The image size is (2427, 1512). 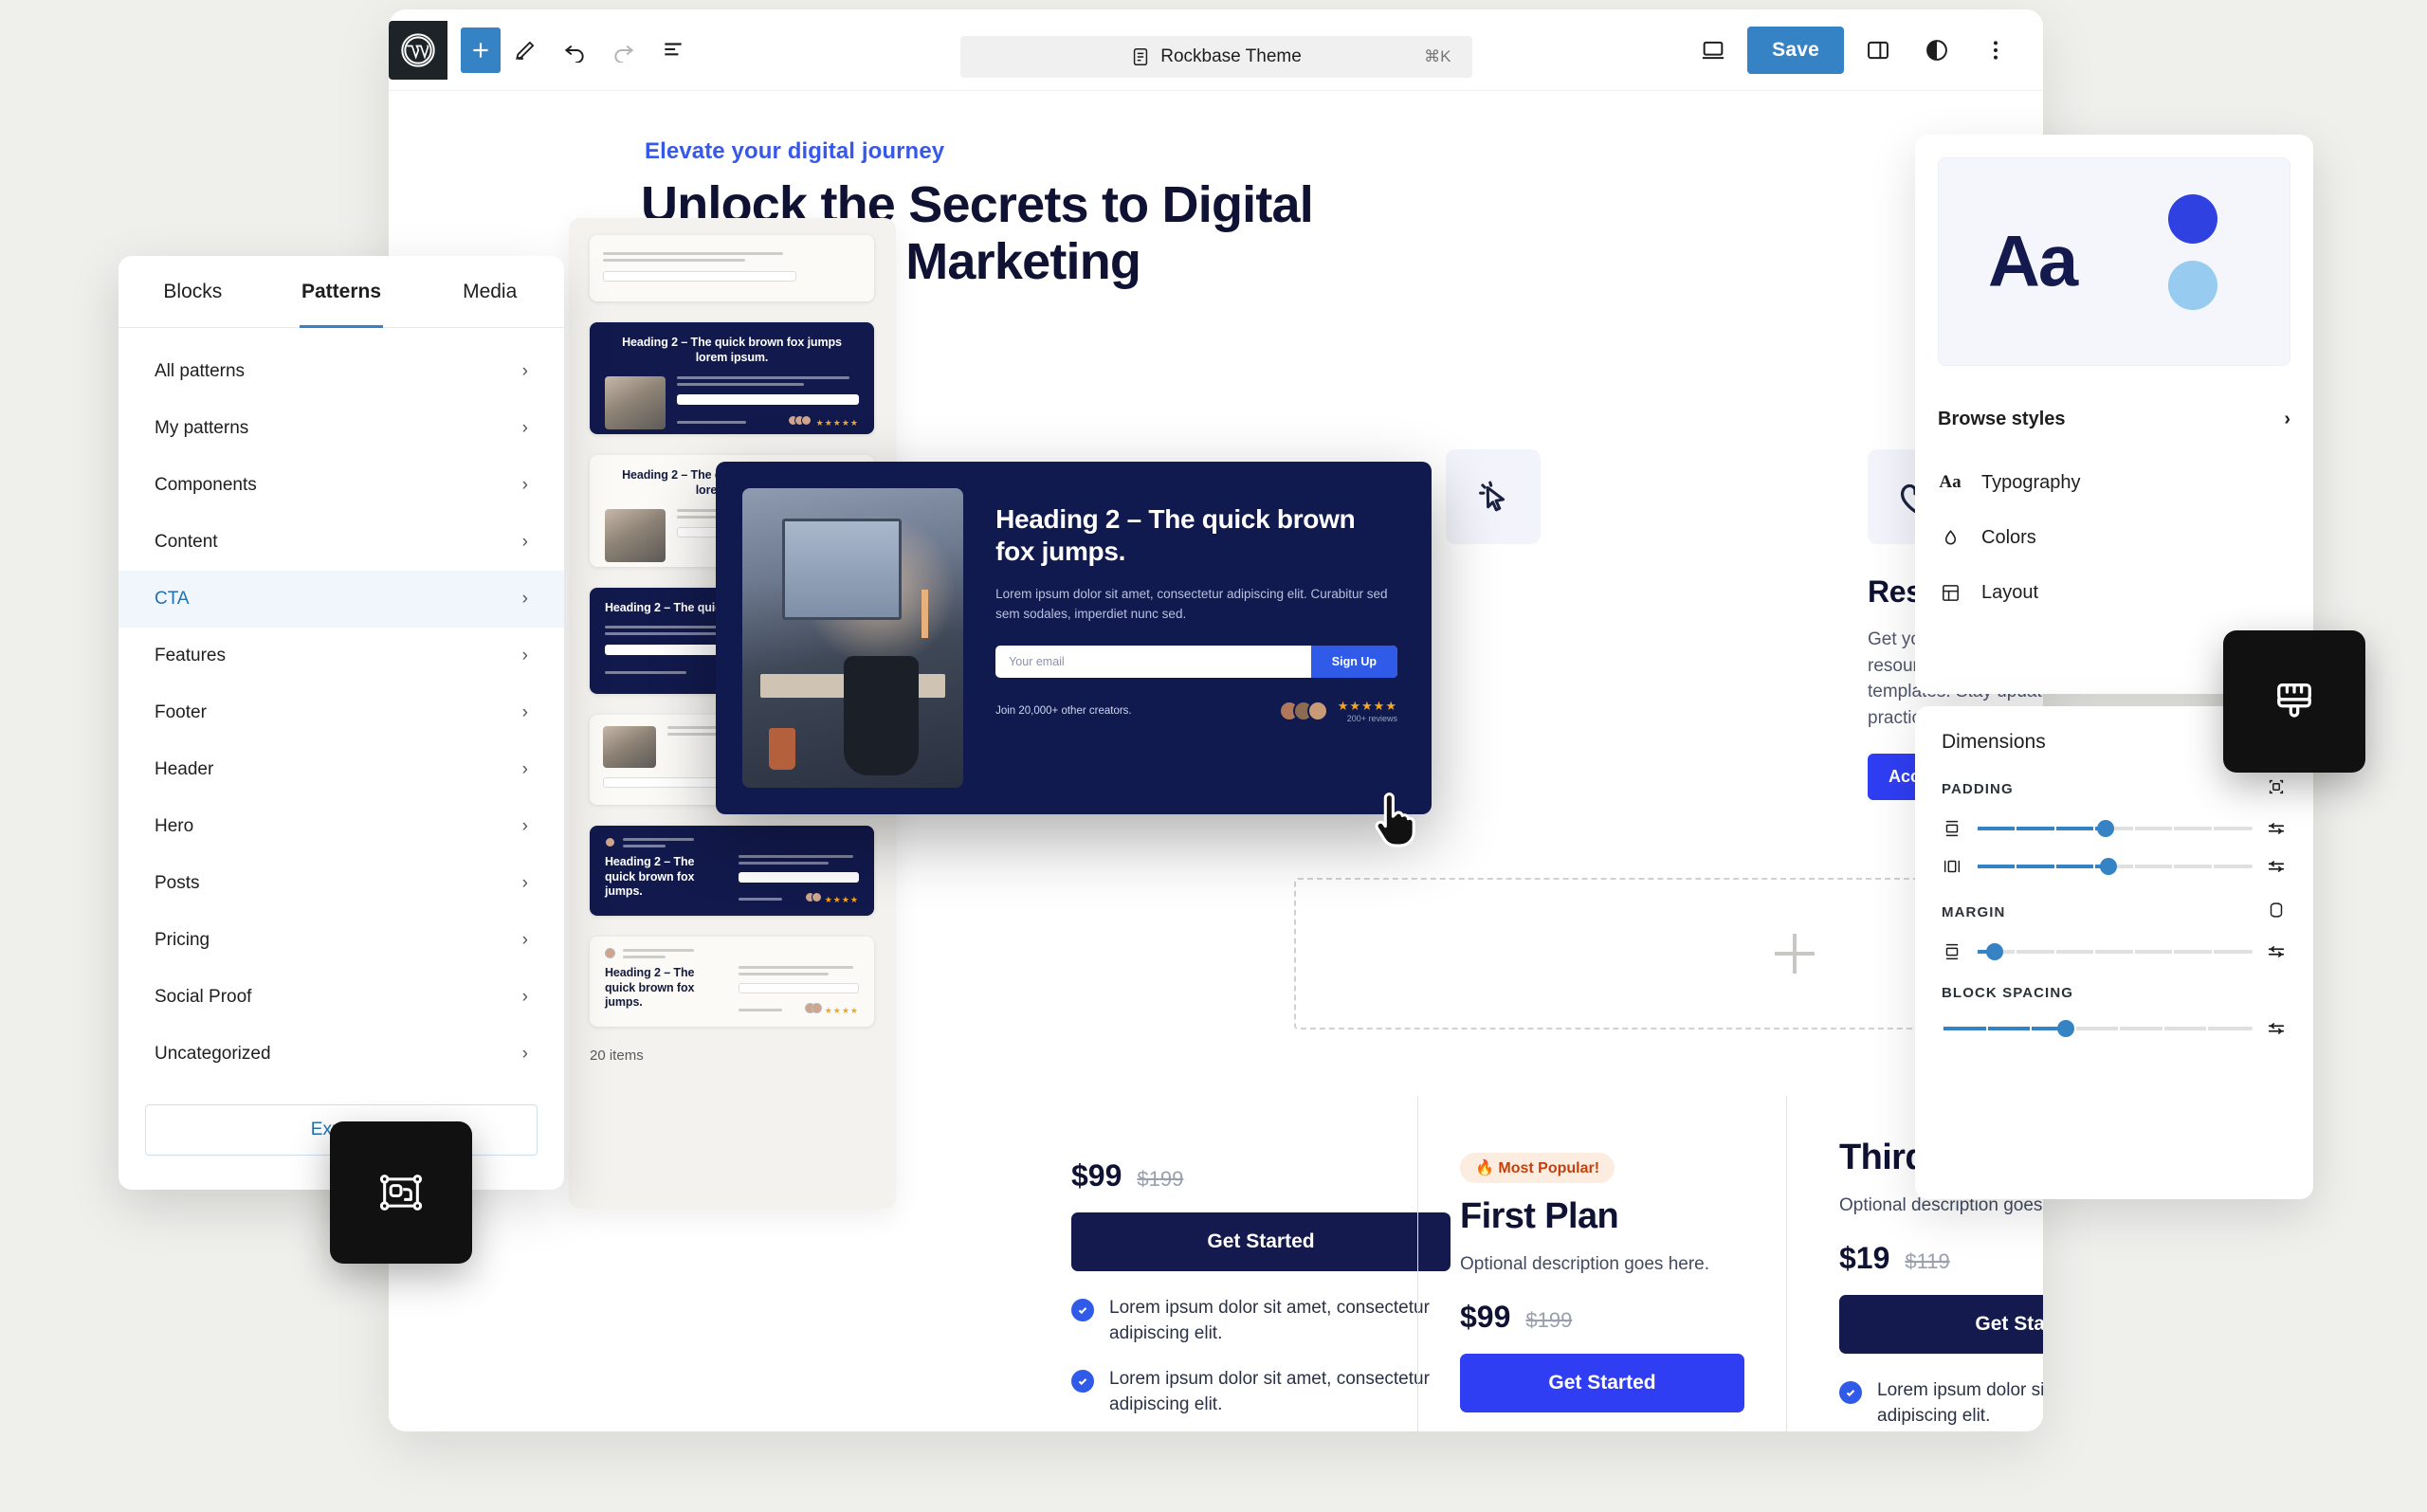 I want to click on block-spacing-slider-row, so click(x=2114, y=1029).